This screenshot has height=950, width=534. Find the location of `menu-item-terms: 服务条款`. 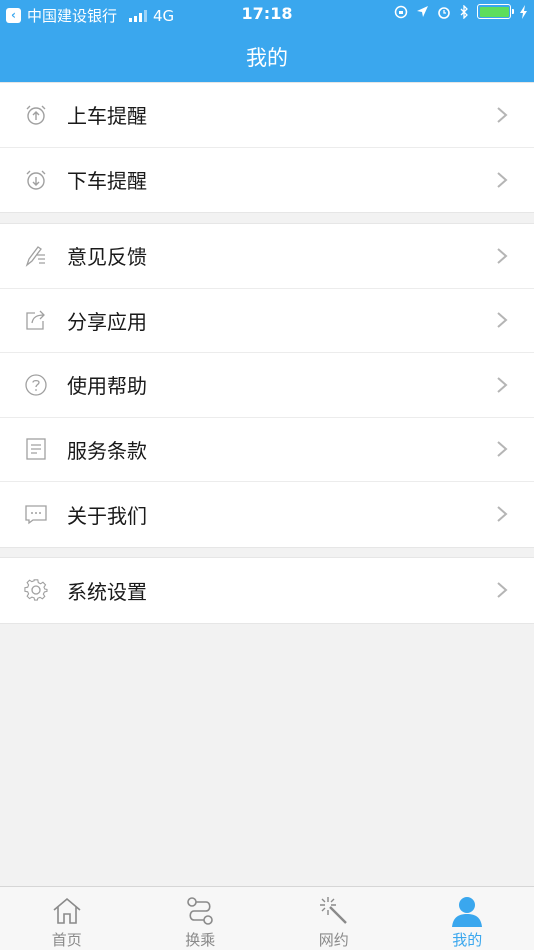

menu-item-terms: 服务条款 is located at coordinates (267, 450).